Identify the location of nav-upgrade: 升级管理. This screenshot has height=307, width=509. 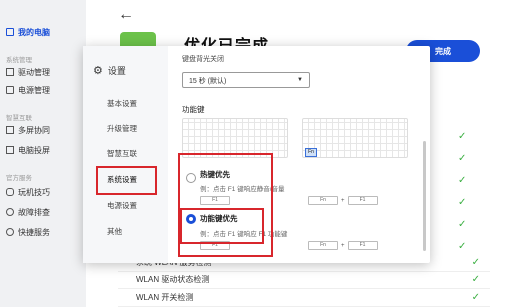
(122, 128).